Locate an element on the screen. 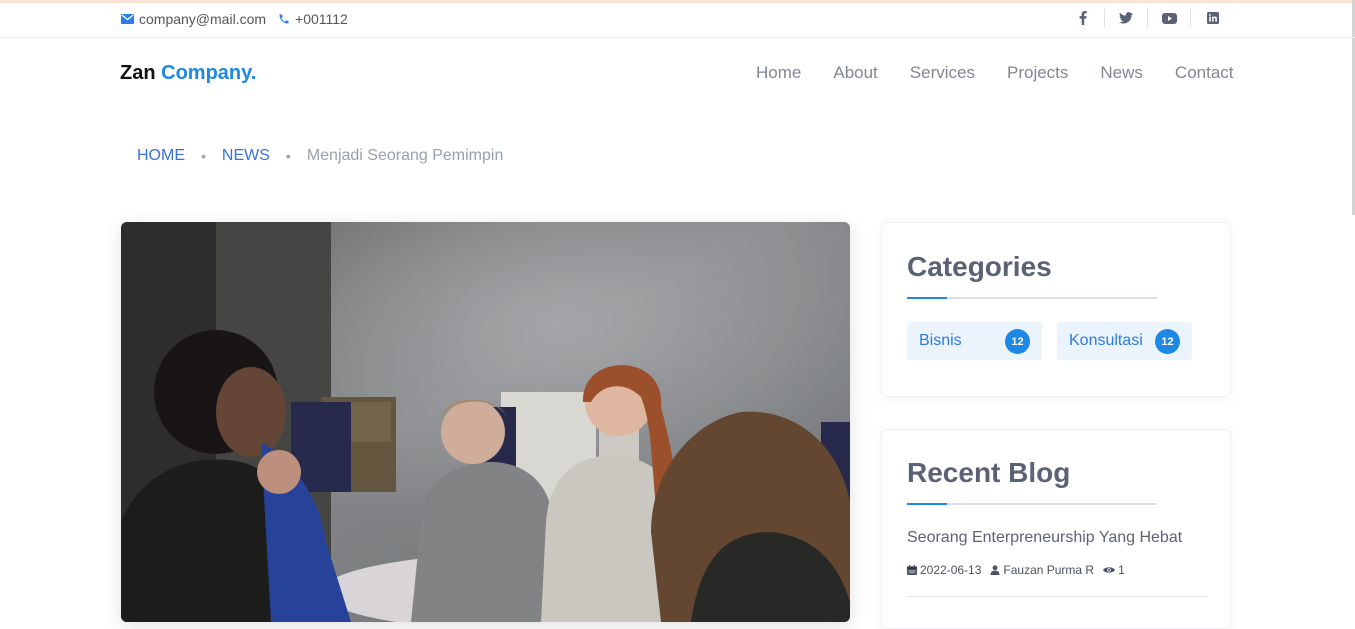  phone-text: +001112 is located at coordinates (321, 19).